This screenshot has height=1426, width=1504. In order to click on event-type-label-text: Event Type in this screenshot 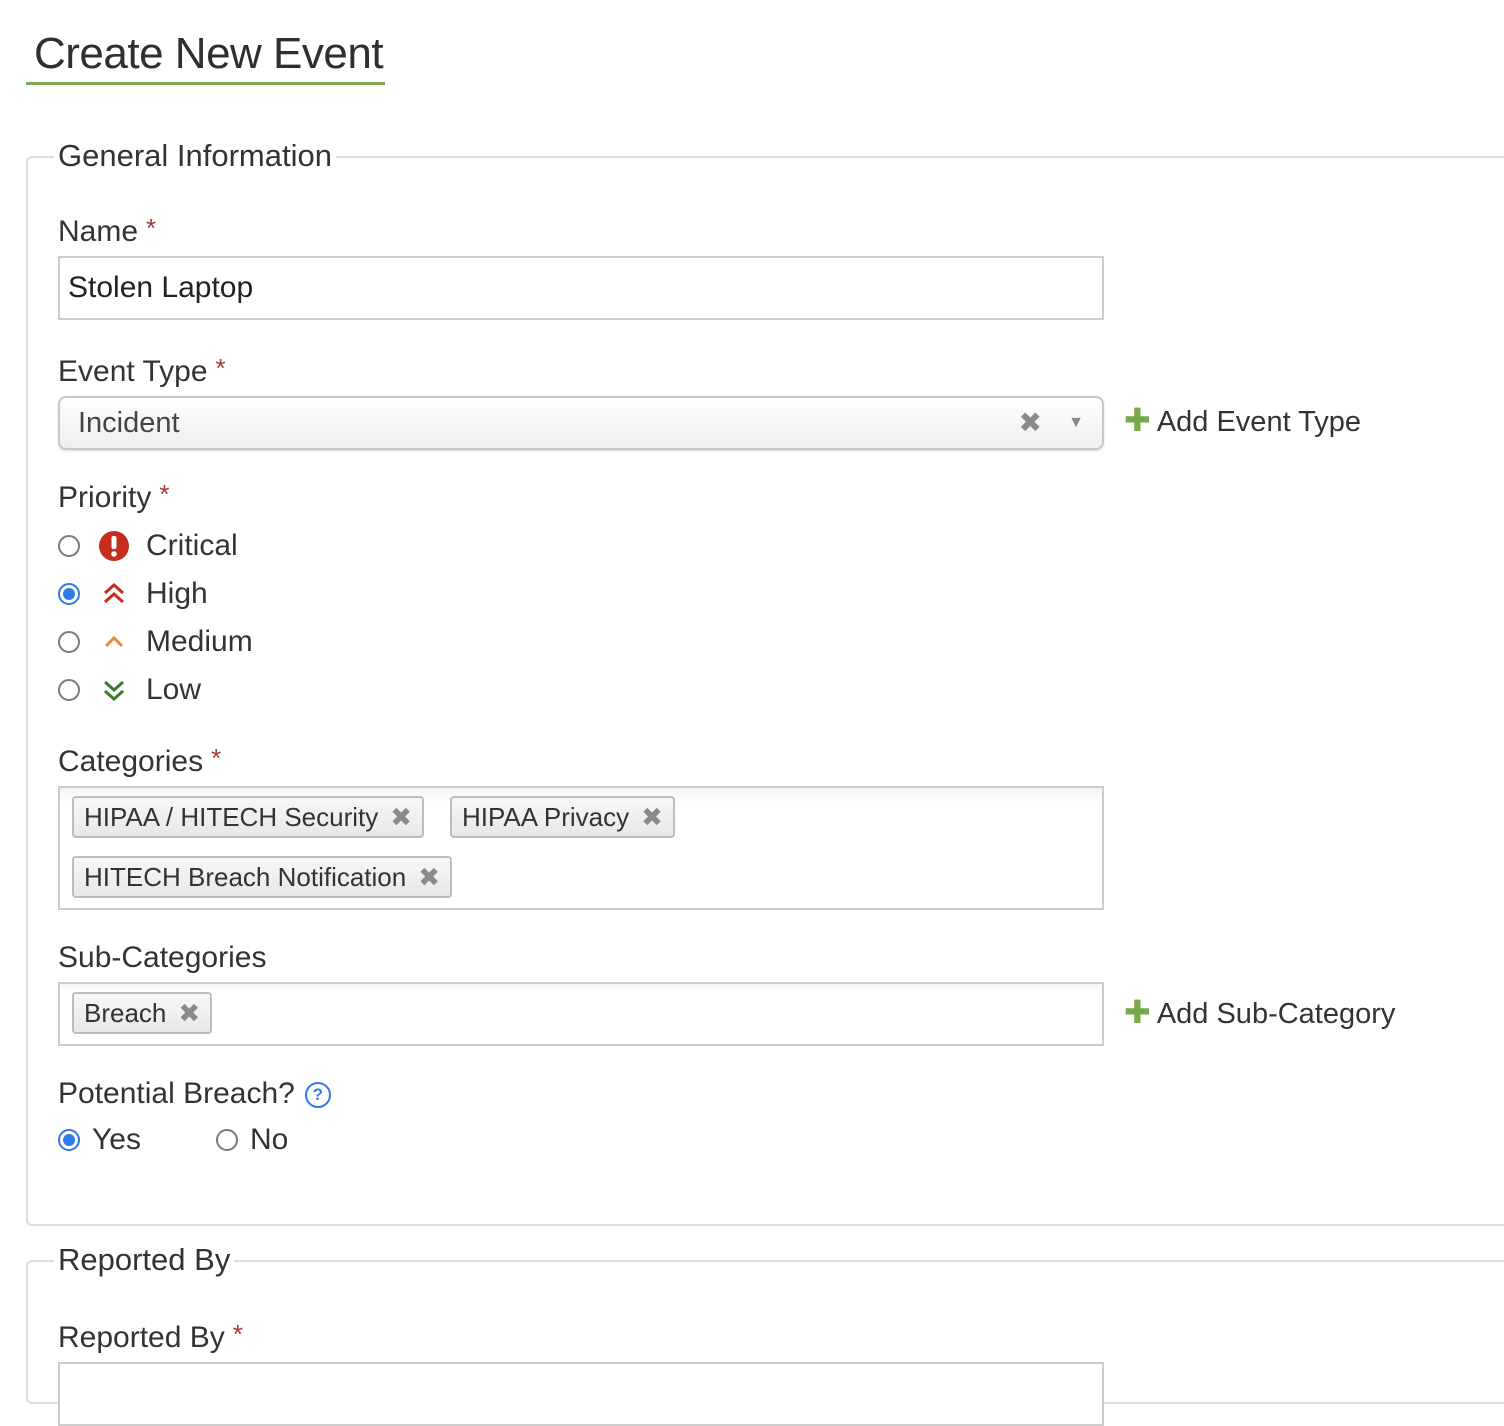, I will do `click(133, 371)`.